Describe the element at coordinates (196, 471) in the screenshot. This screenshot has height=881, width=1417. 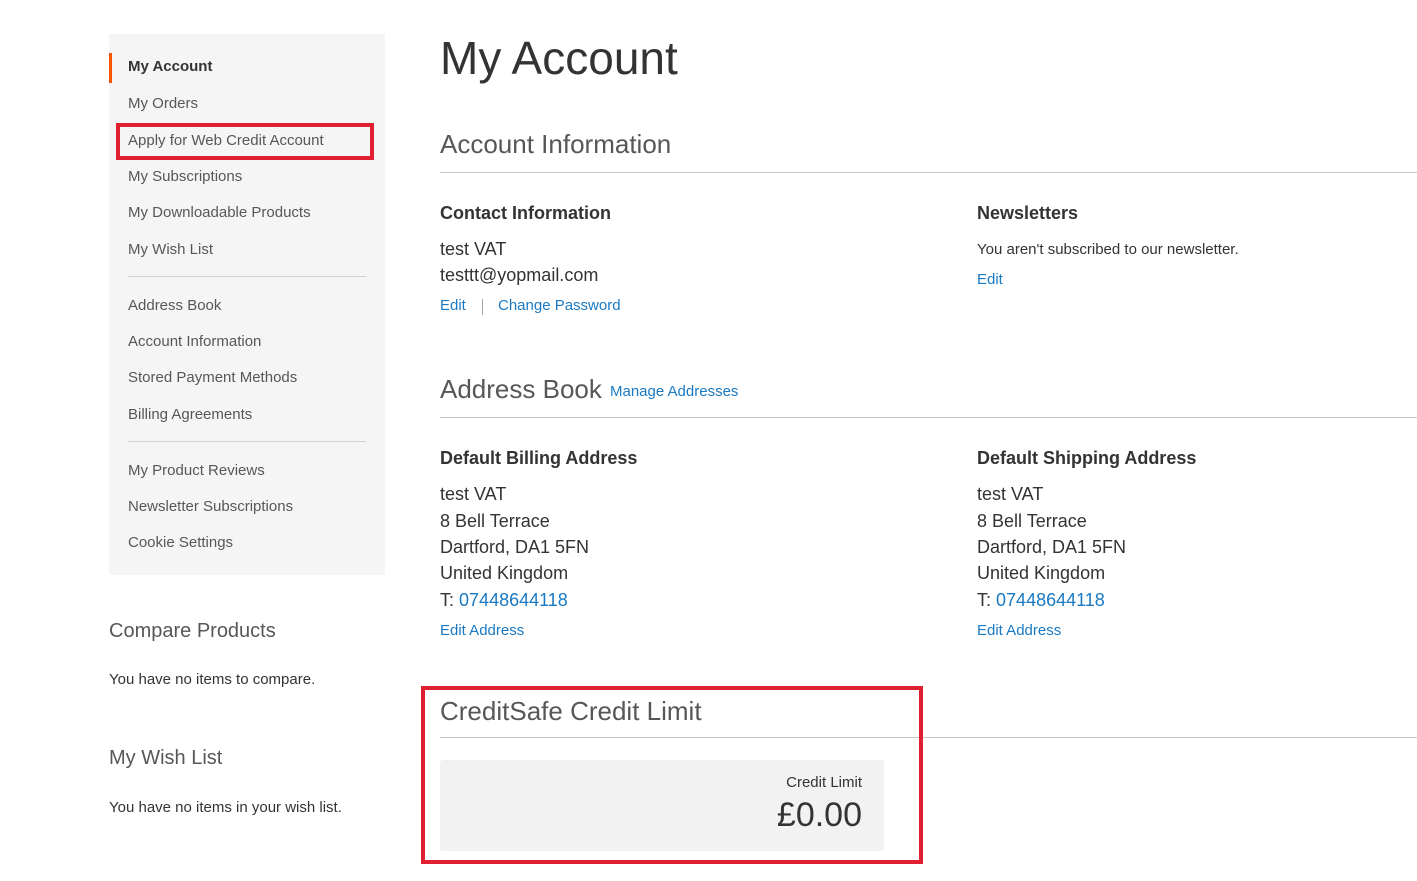
I see `sidebar-item-product-reviews: My Product Reviews` at that location.